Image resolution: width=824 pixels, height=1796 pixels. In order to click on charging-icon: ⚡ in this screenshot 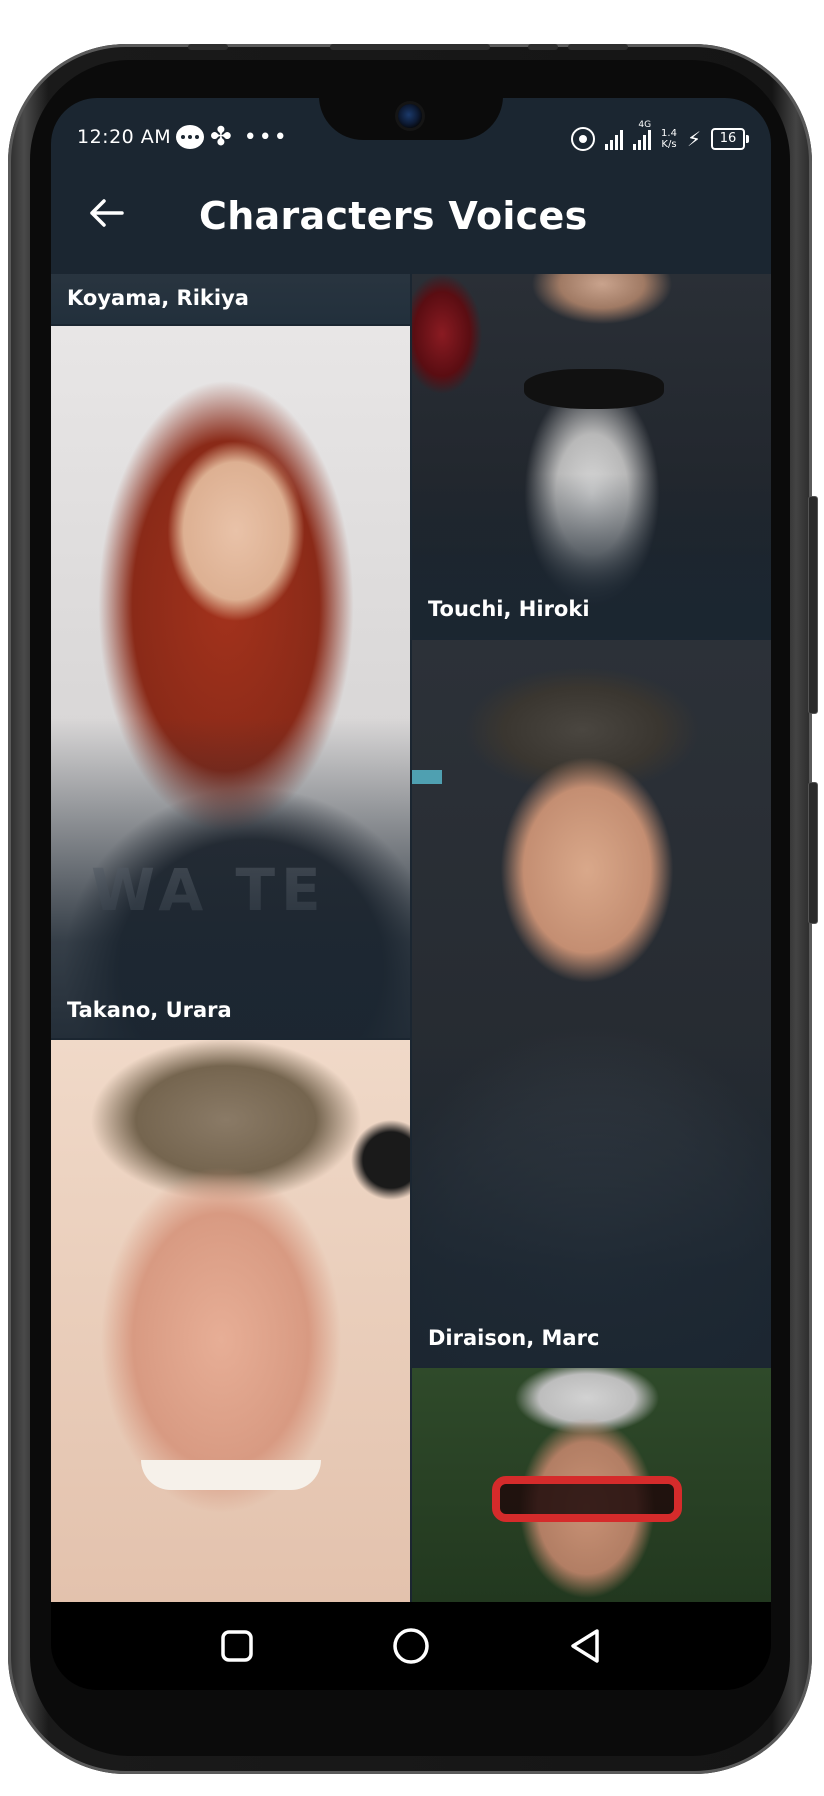, I will do `click(693, 139)`.